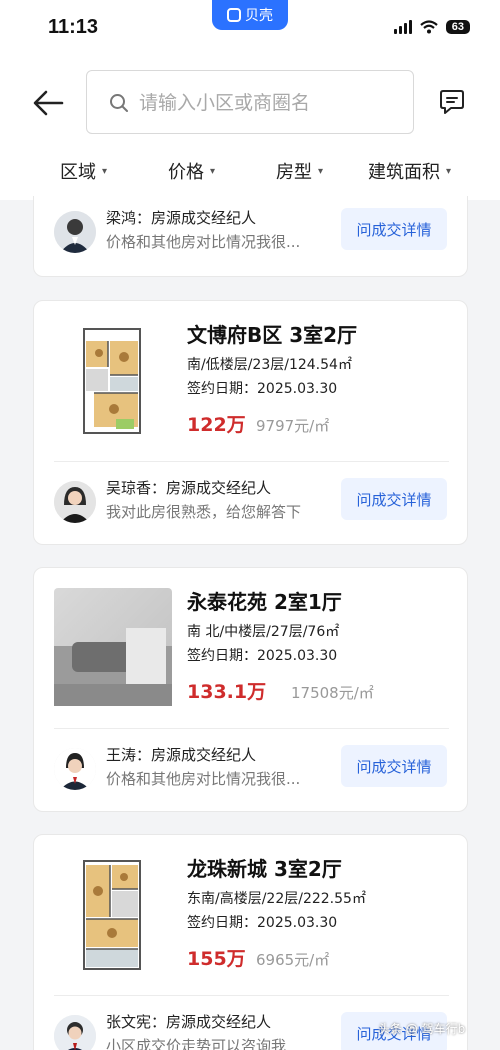 The width and height of the screenshot is (500, 1050). I want to click on wifi-icon, so click(429, 27).